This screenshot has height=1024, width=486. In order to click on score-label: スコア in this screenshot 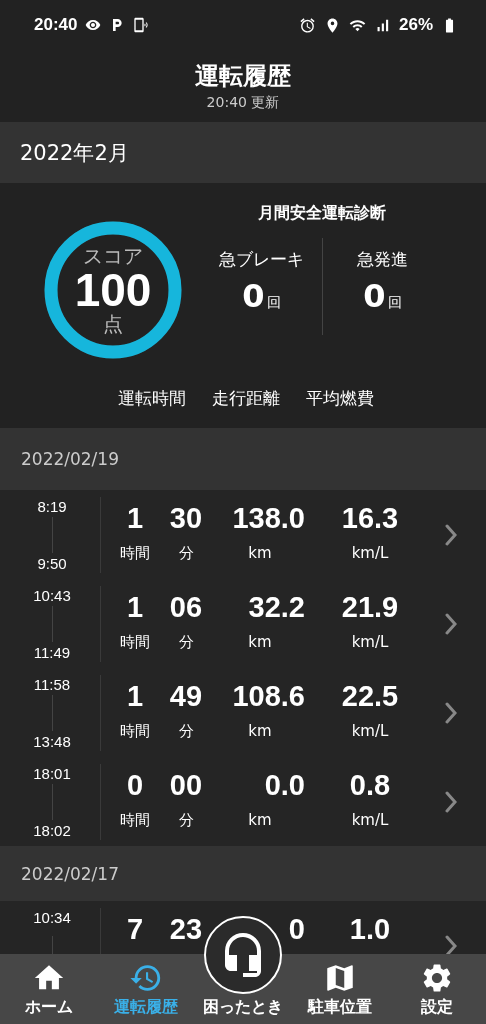, I will do `click(113, 255)`.